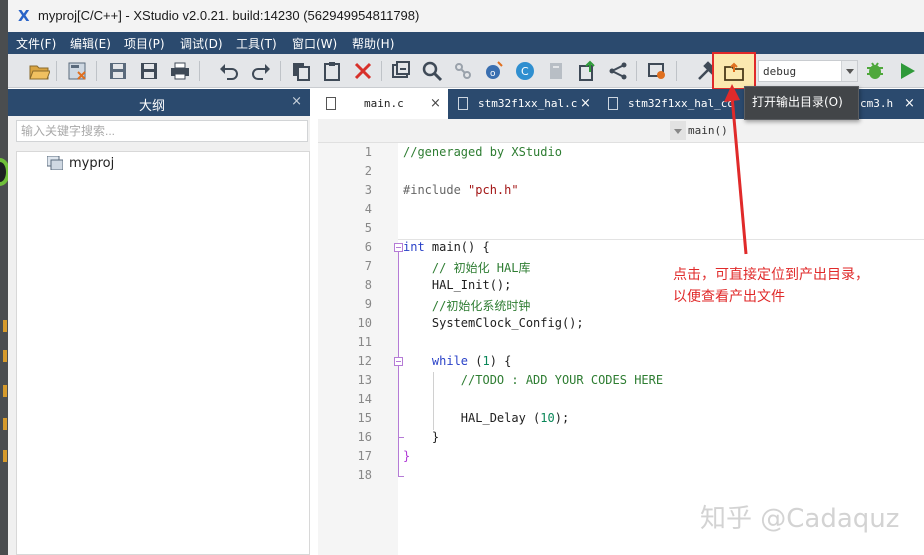 The width and height of the screenshot is (924, 555). I want to click on menu-edit: 编辑(E), so click(90, 43).